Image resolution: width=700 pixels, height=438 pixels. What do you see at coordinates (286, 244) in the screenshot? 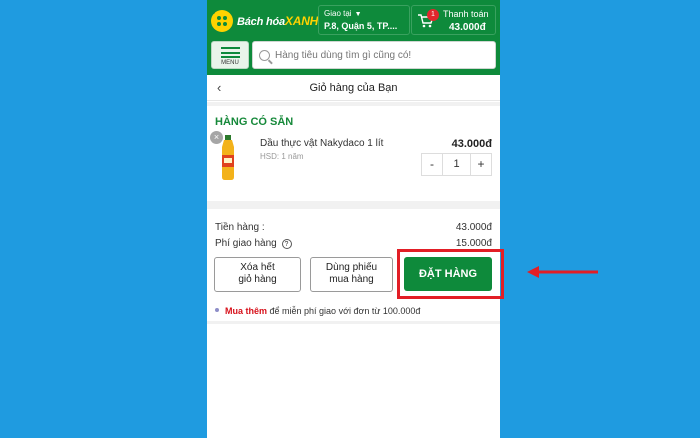
I see `help-icon: ?` at bounding box center [286, 244].